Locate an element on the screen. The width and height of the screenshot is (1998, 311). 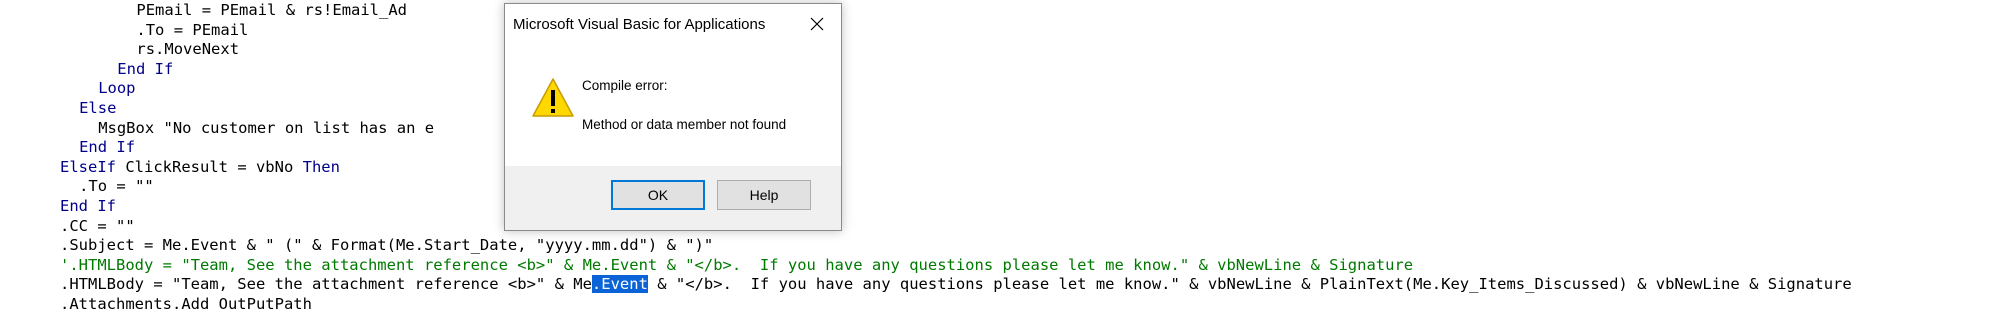
code-token: ClickResult = vbNo is located at coordinates (209, 166).